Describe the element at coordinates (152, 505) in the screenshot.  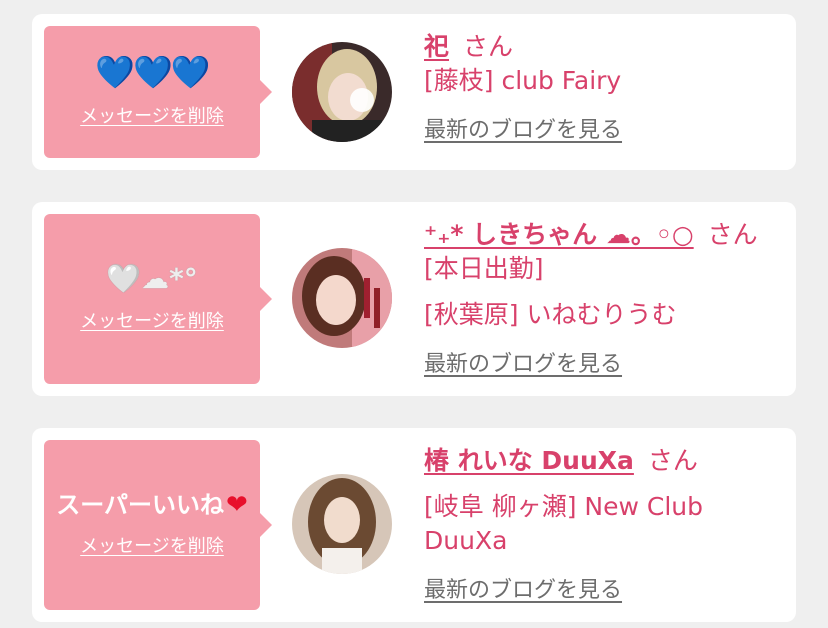
I see `message-text: スーパーいいね ❤` at that location.